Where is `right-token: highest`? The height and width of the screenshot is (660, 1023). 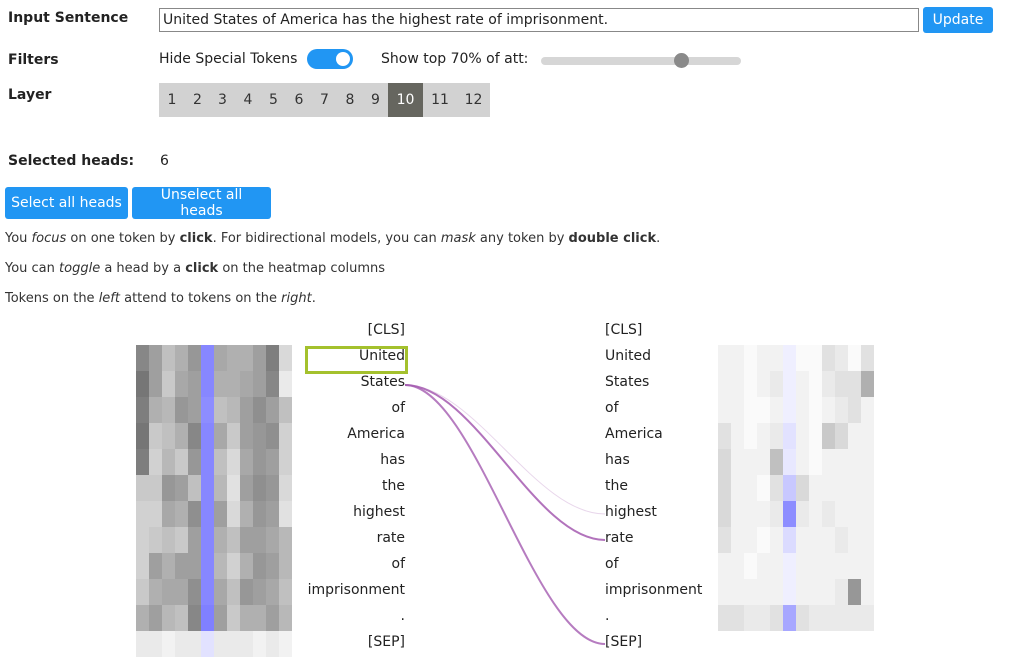
right-token: highest is located at coordinates (631, 512).